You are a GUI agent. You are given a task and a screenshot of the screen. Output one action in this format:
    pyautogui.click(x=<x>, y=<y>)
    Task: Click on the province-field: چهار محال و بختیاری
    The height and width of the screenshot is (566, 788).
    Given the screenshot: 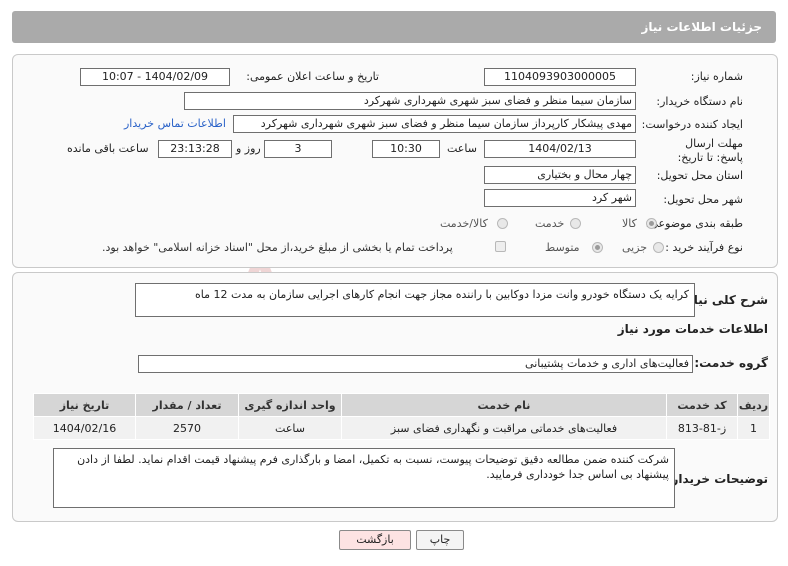 What is the action you would take?
    pyautogui.click(x=560, y=175)
    